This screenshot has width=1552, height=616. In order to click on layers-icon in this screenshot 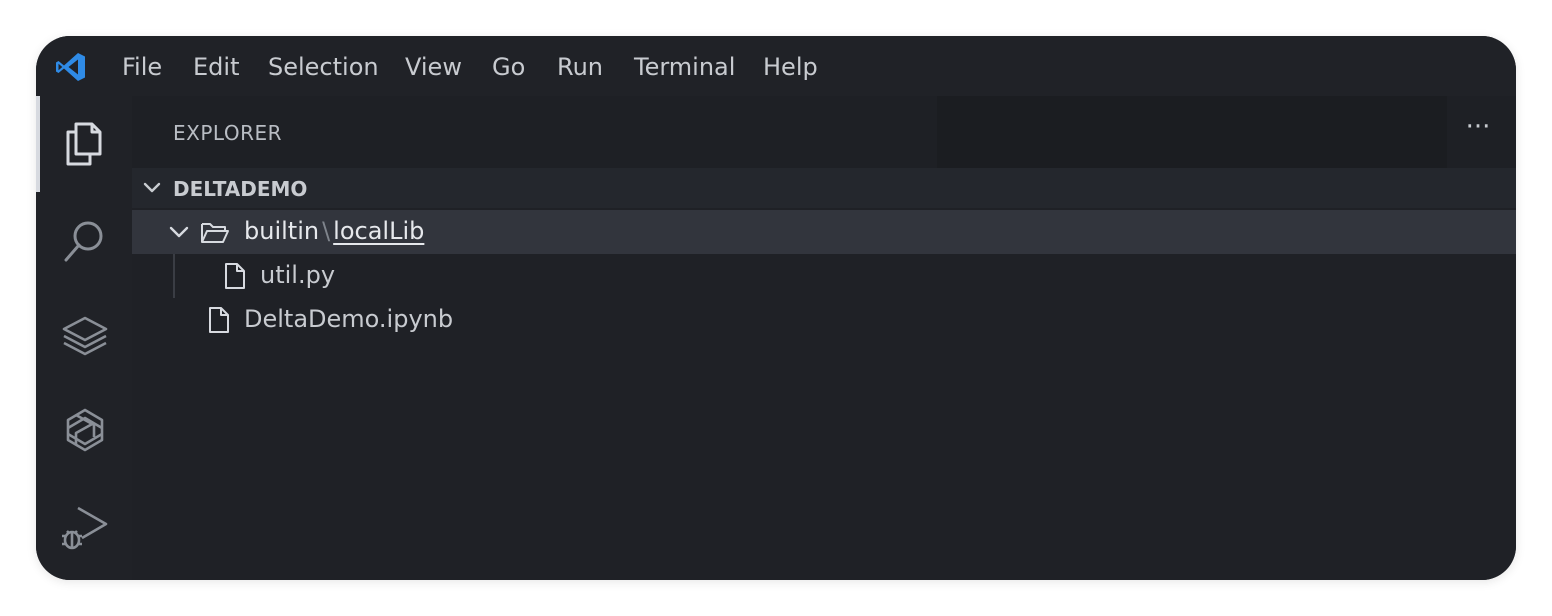, I will do `click(85, 337)`.